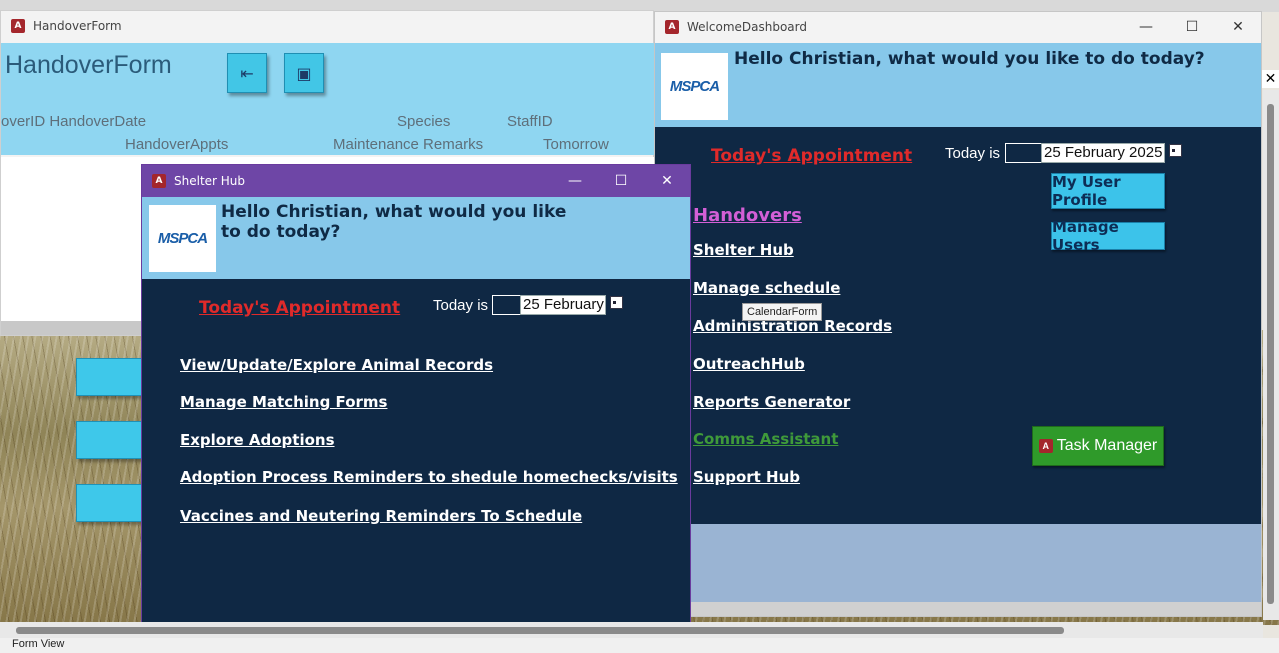  What do you see at coordinates (749, 364) in the screenshot?
I see `outreach-hub-link: OutreachHub` at bounding box center [749, 364].